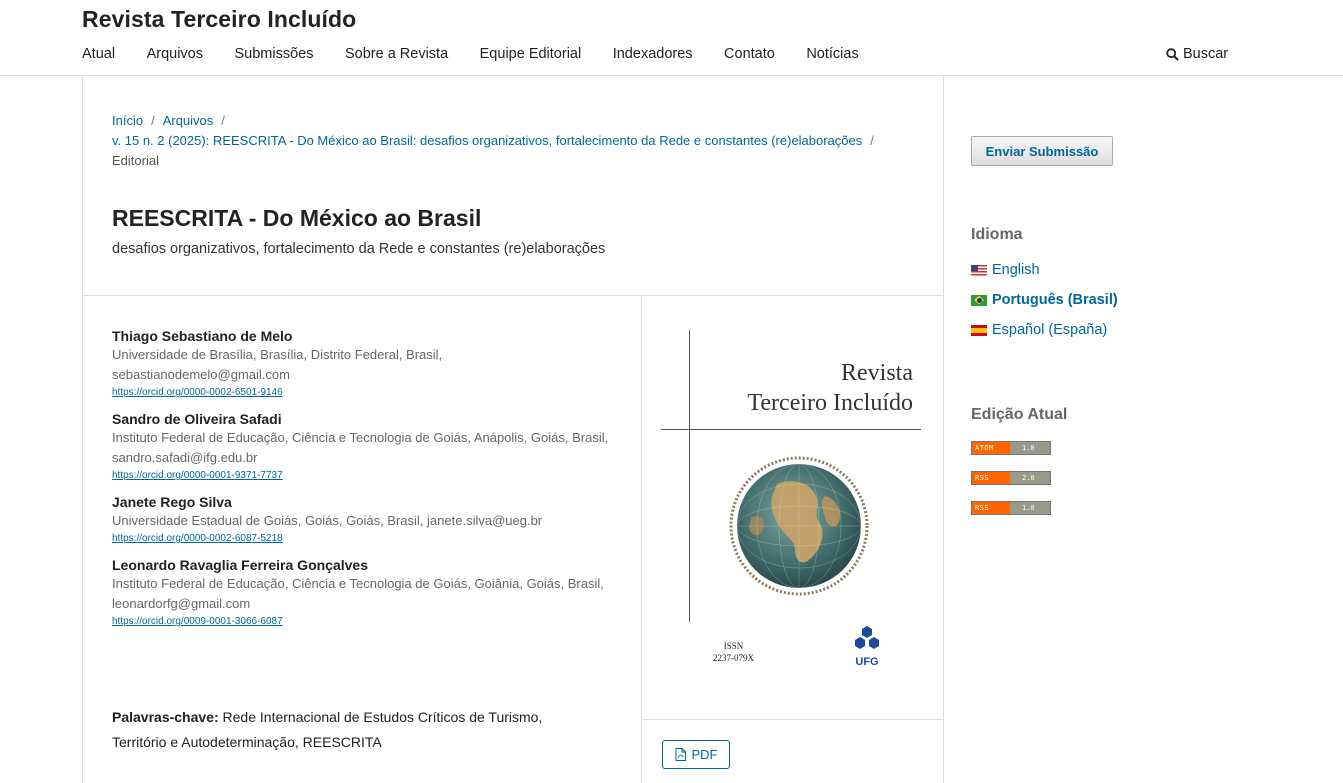 The image size is (1343, 783). Describe the element at coordinates (733, 646) in the screenshot. I see `cover-issn-label: ISSN` at that location.